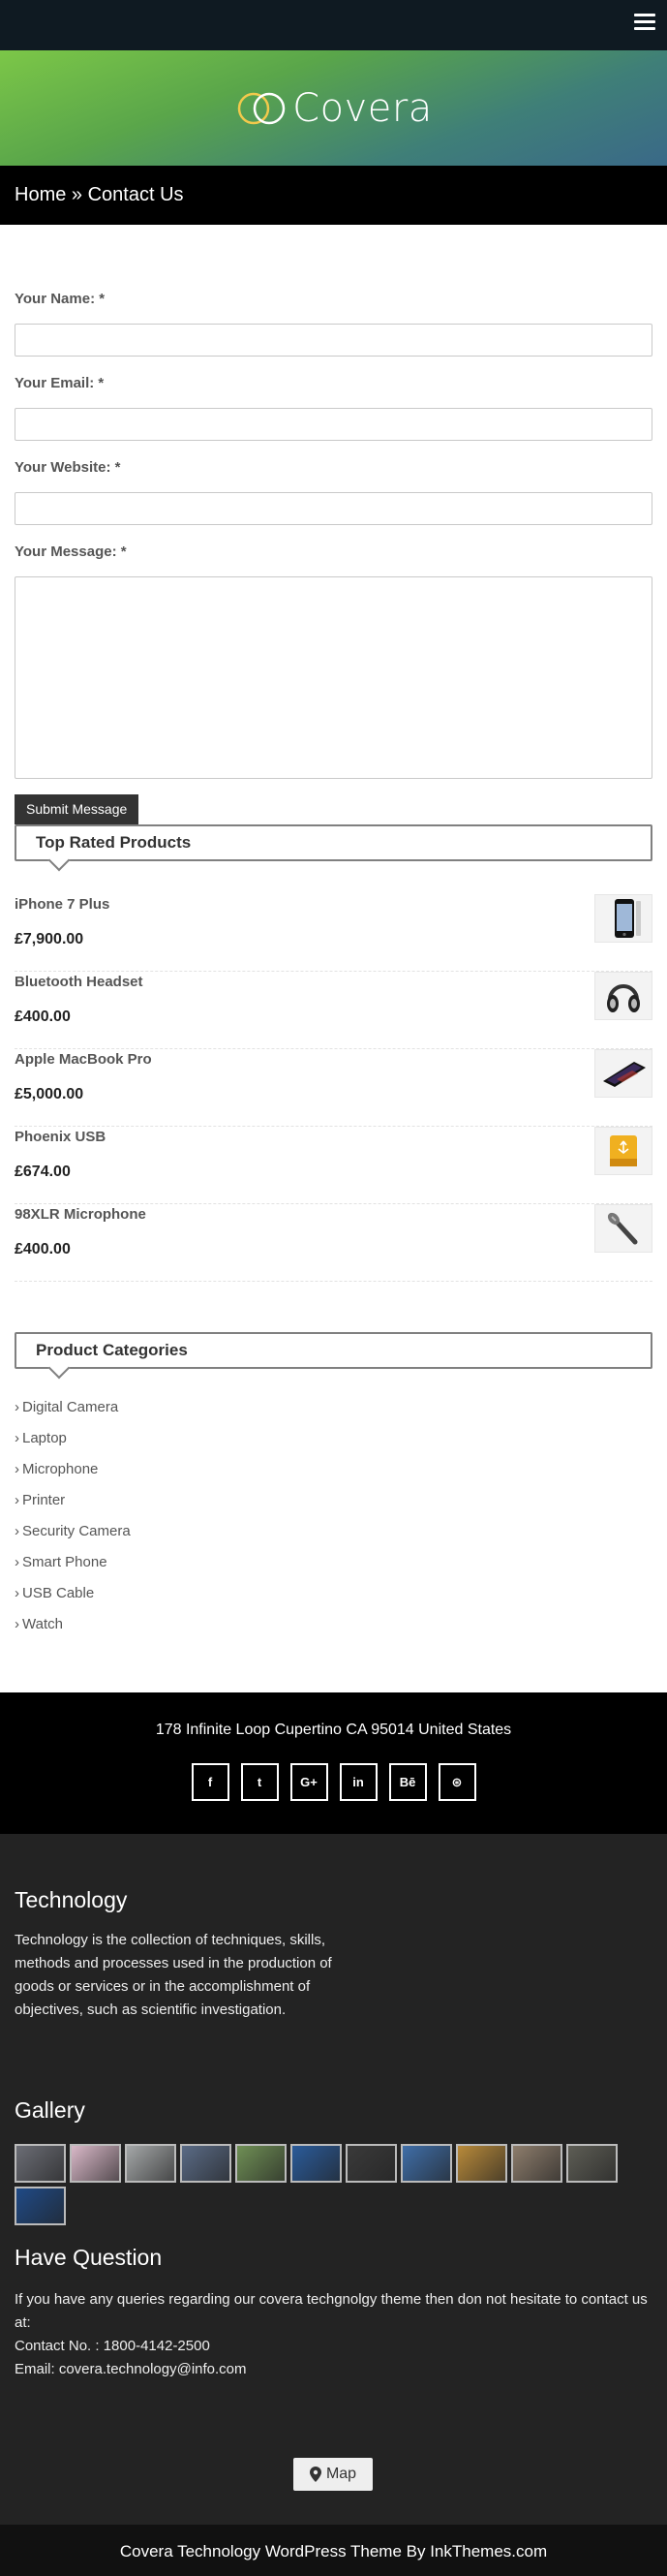 The height and width of the screenshot is (2576, 667). I want to click on category-item: › Laptop, so click(333, 1444).